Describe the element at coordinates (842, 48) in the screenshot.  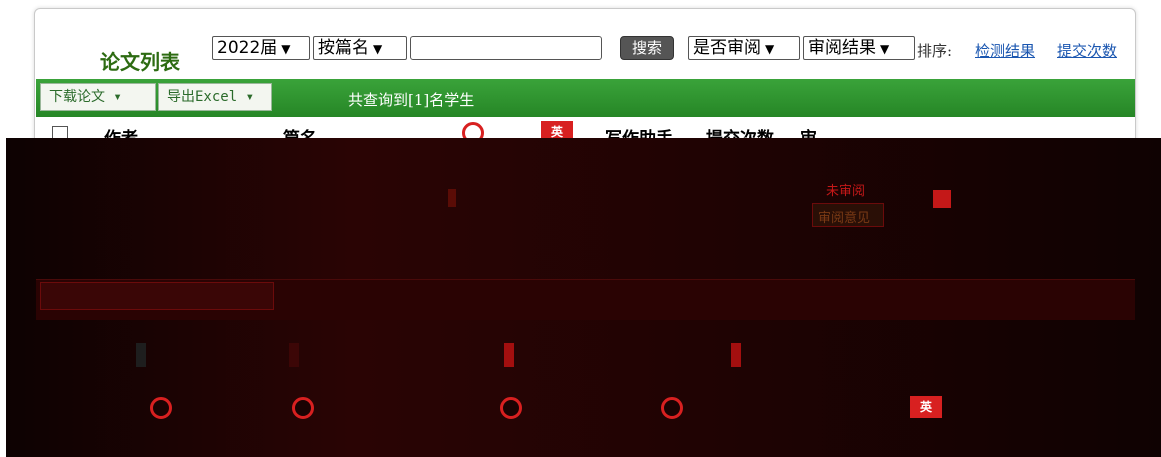
I see `review-result-value: 审阅结果` at that location.